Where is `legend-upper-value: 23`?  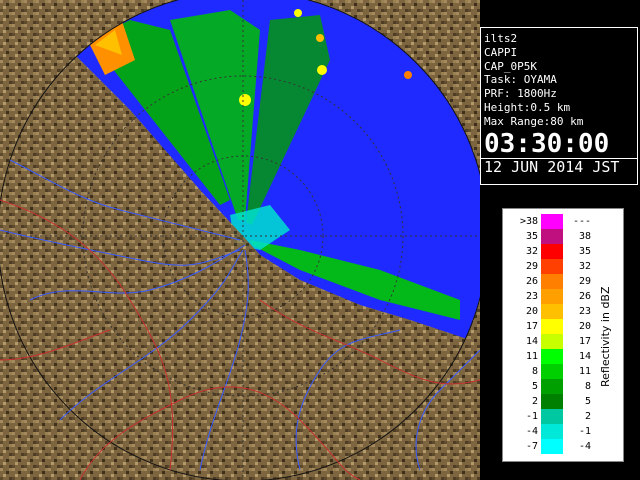 legend-upper-value: 23 is located at coordinates (584, 311).